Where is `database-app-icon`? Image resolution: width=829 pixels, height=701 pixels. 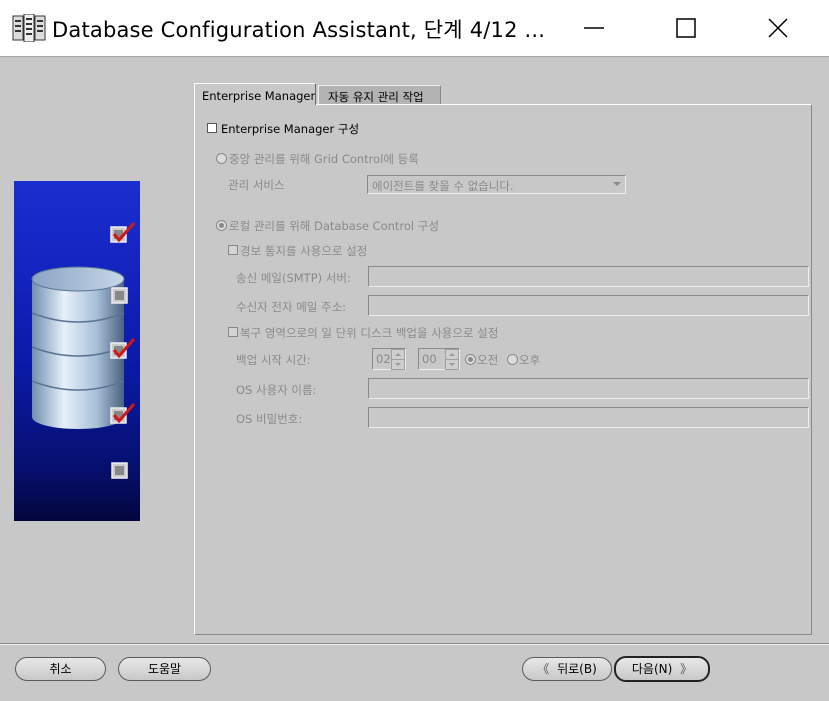 database-app-icon is located at coordinates (29, 28).